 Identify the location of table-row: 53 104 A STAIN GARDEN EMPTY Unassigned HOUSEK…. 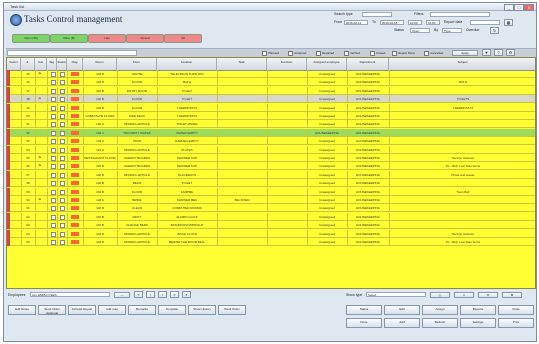
(271, 141).